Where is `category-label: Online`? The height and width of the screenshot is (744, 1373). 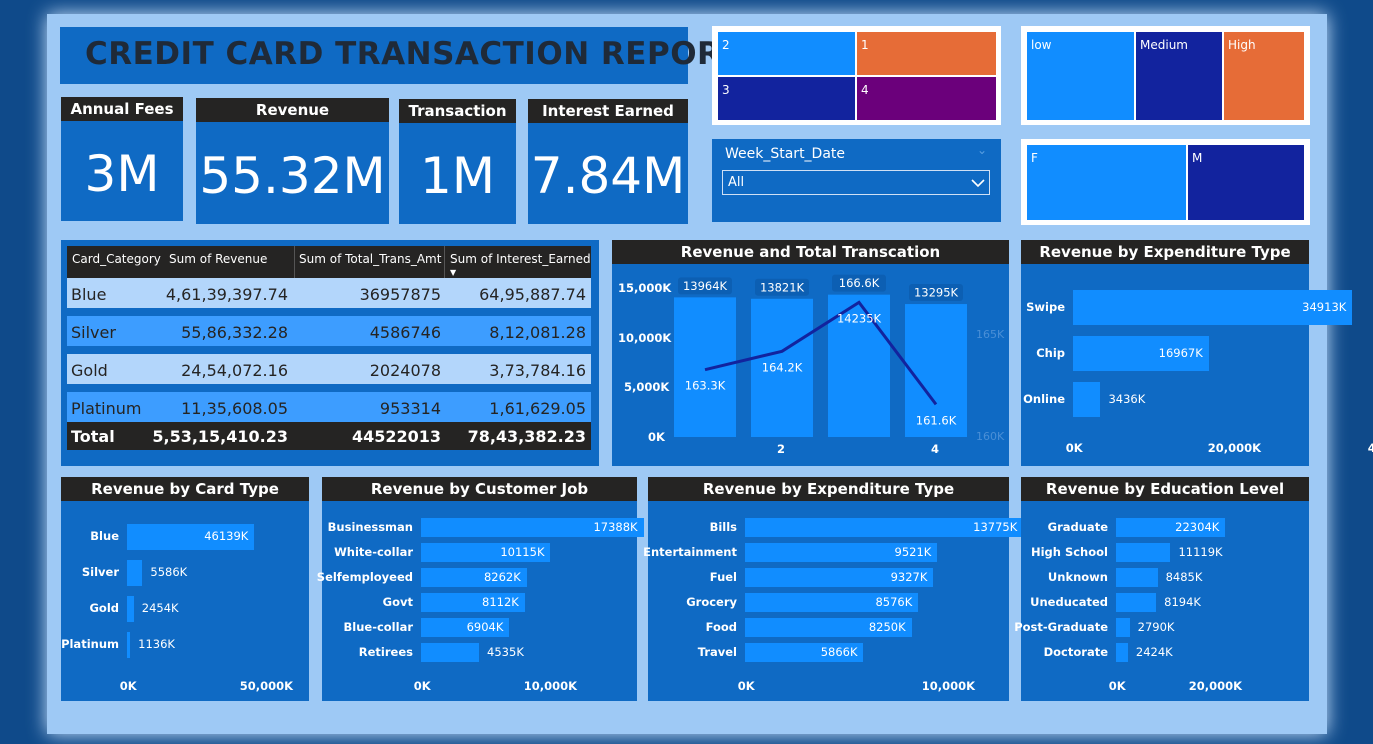
category-label: Online is located at coordinates (1044, 398).